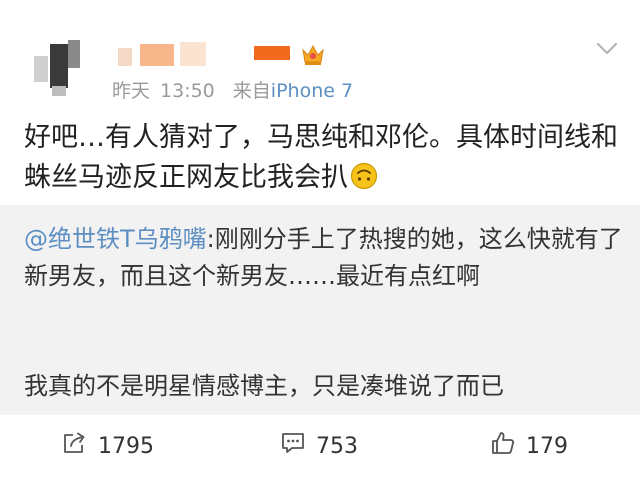 This screenshot has height=484, width=640. I want to click on repost-button: 1795, so click(108, 446).